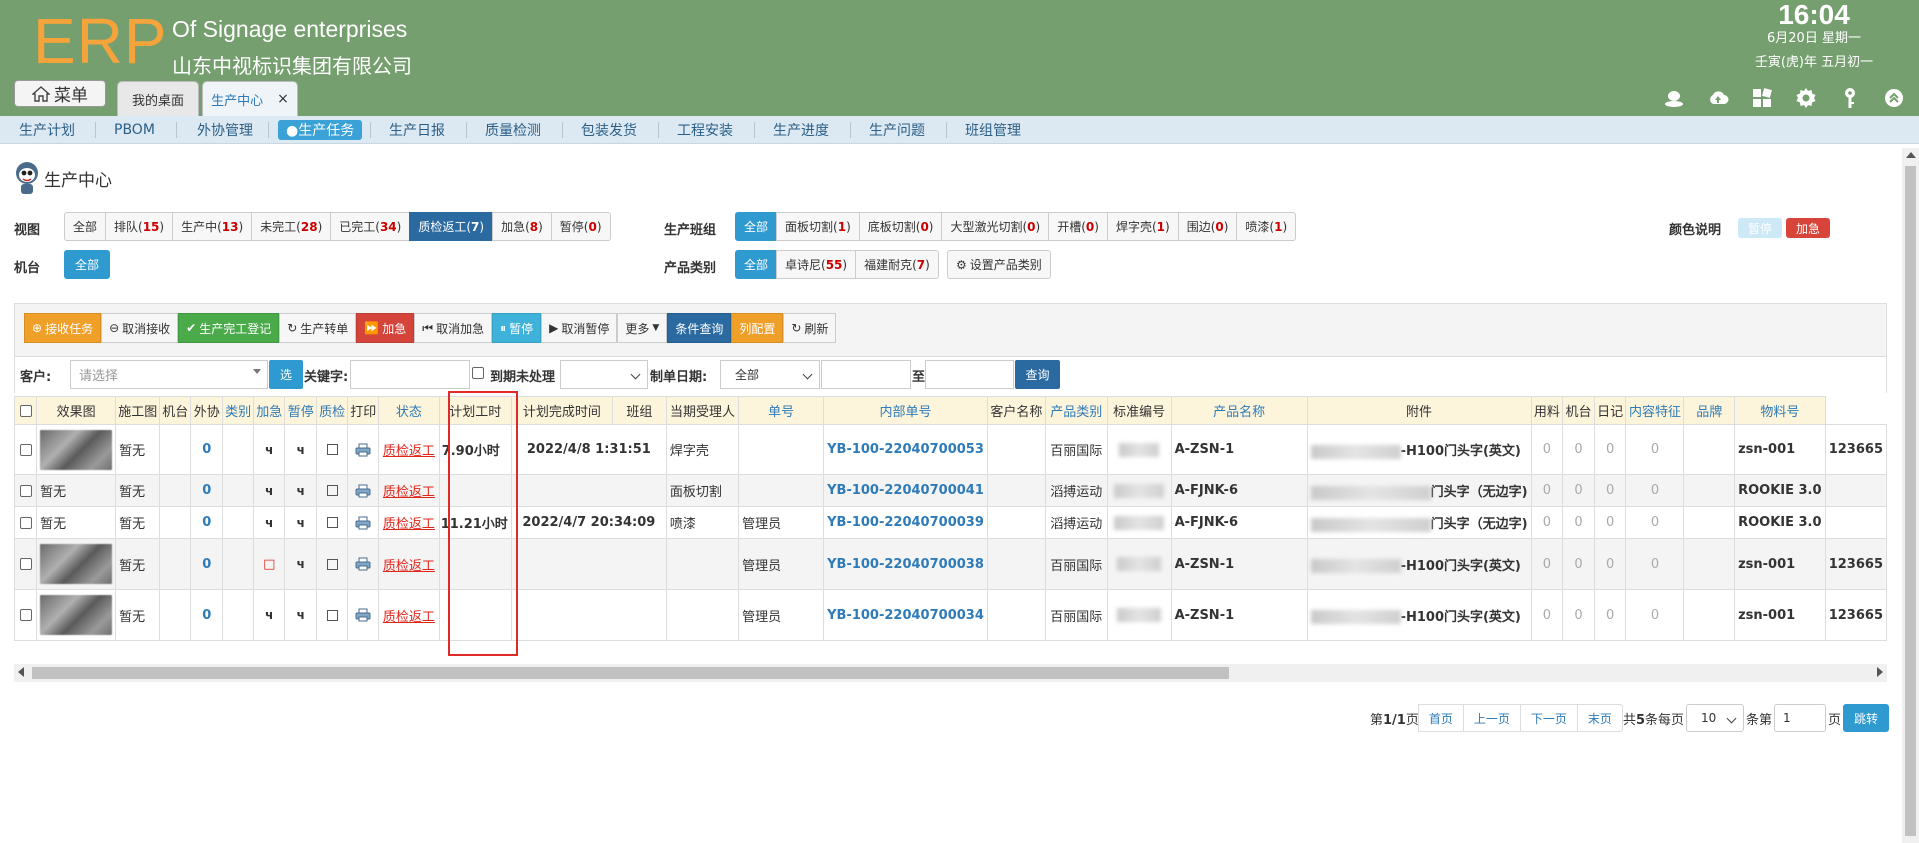 Image resolution: width=1919 pixels, height=843 pixels. What do you see at coordinates (1866, 718) in the screenshot?
I see `jump-button: 跳转` at bounding box center [1866, 718].